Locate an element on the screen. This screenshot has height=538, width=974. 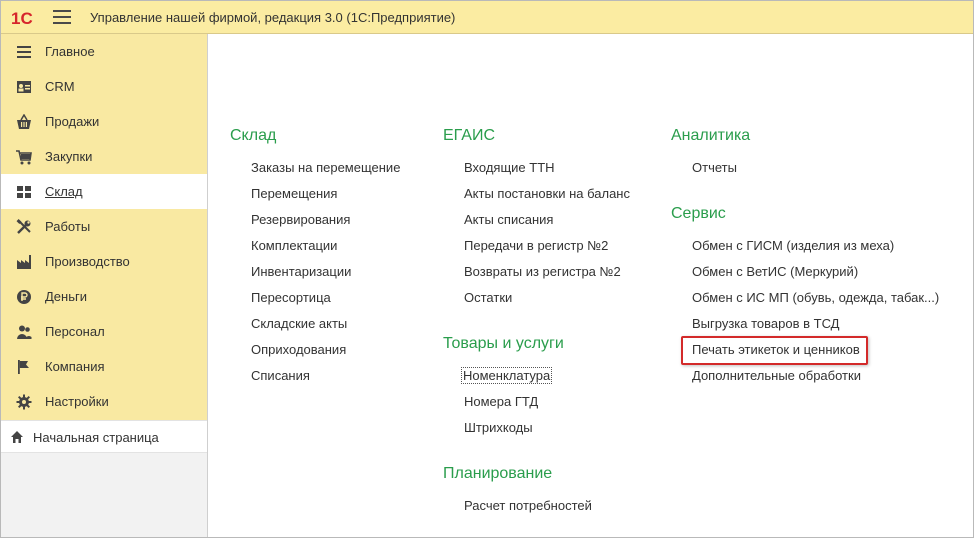
sidebar-item-money: Деньги is located at coordinates (104, 296).